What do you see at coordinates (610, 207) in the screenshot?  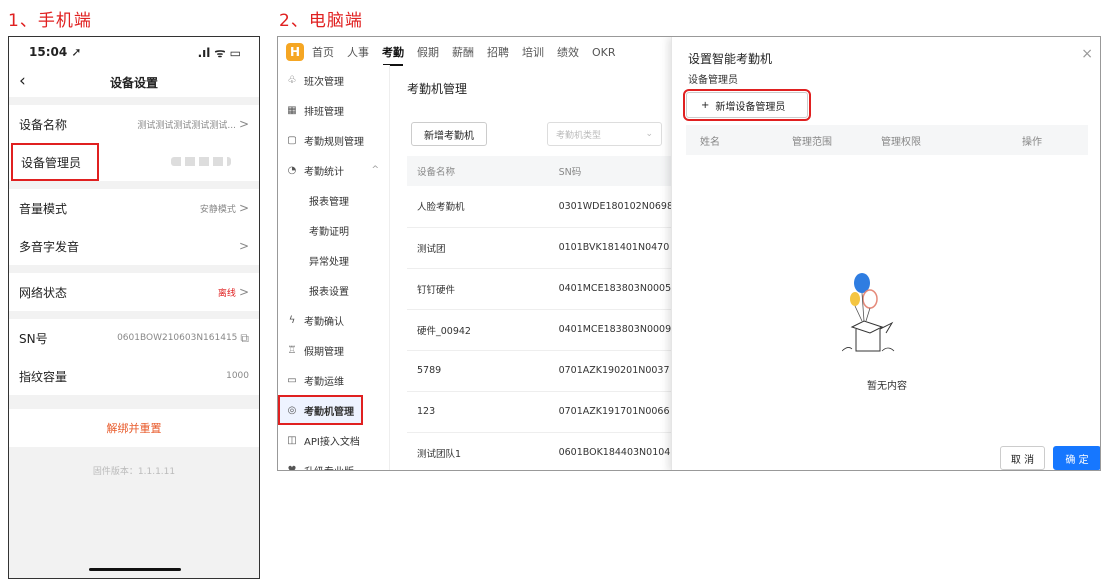 I see `sn-cell: 0301WDE180102N0698` at bounding box center [610, 207].